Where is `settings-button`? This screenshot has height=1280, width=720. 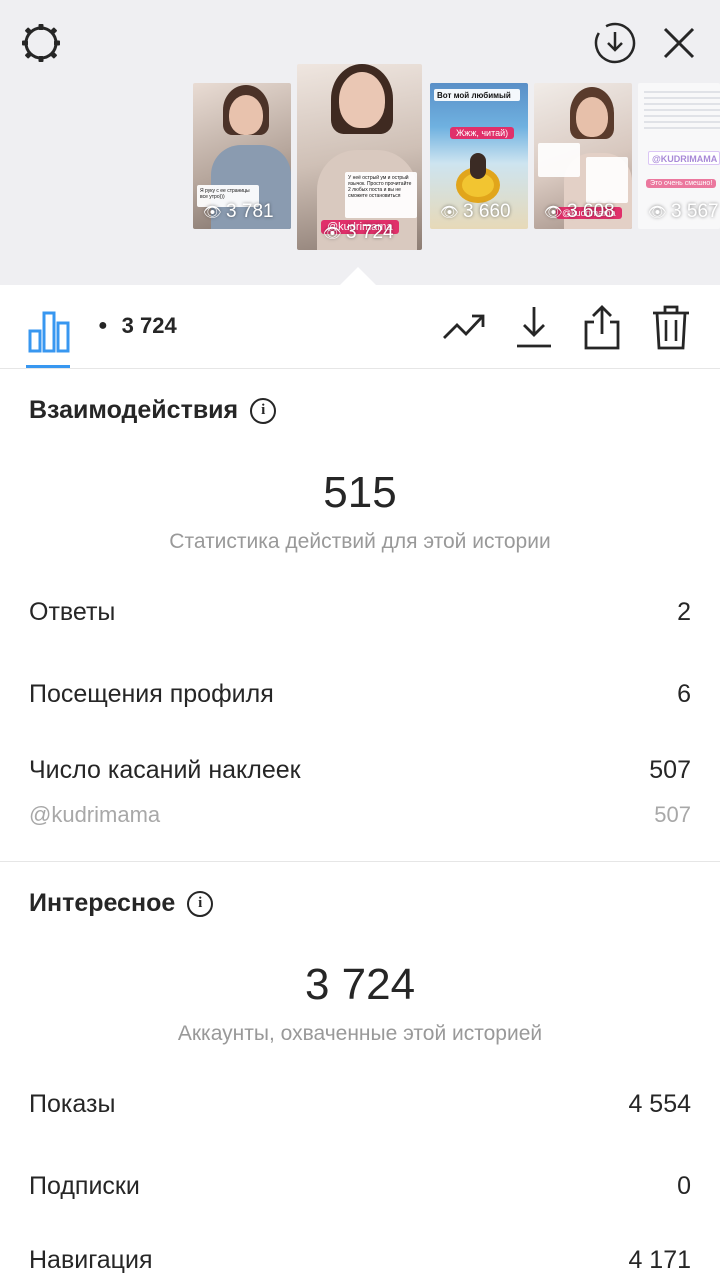
settings-button is located at coordinates (41, 43).